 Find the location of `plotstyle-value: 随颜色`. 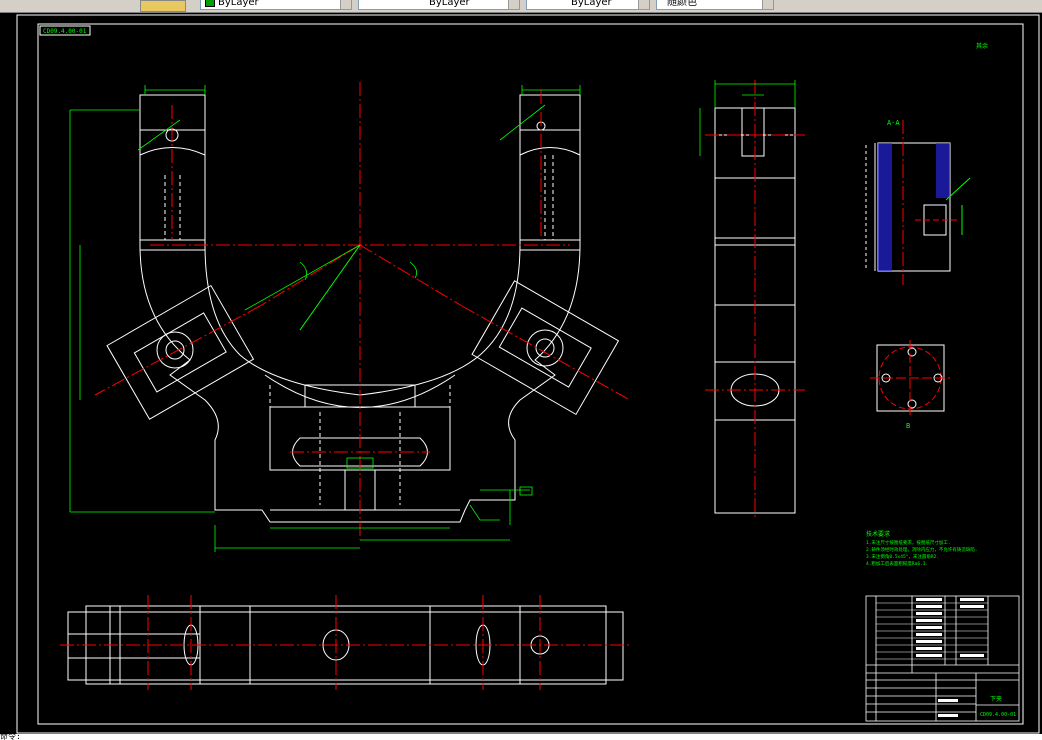

plotstyle-value: 随颜色 is located at coordinates (682, 4).